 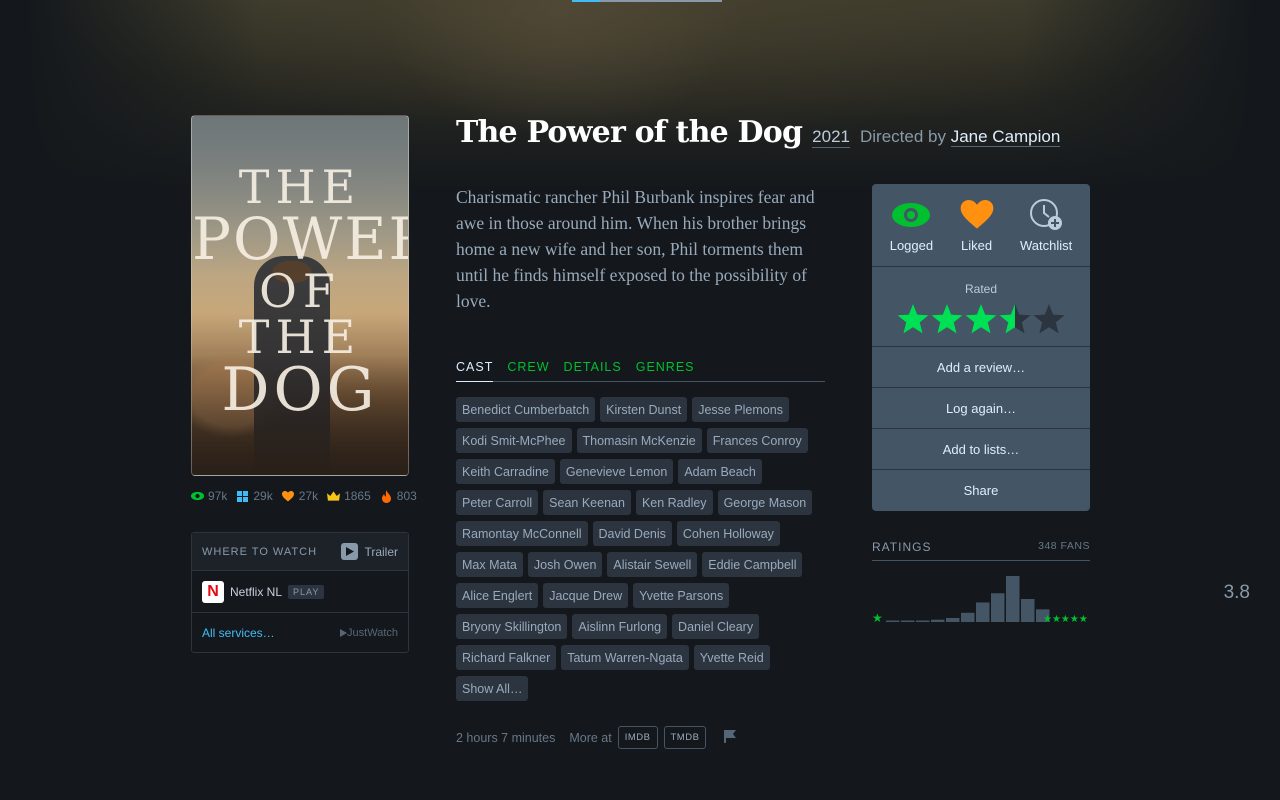 I want to click on logged-button: Logged, so click(x=911, y=225).